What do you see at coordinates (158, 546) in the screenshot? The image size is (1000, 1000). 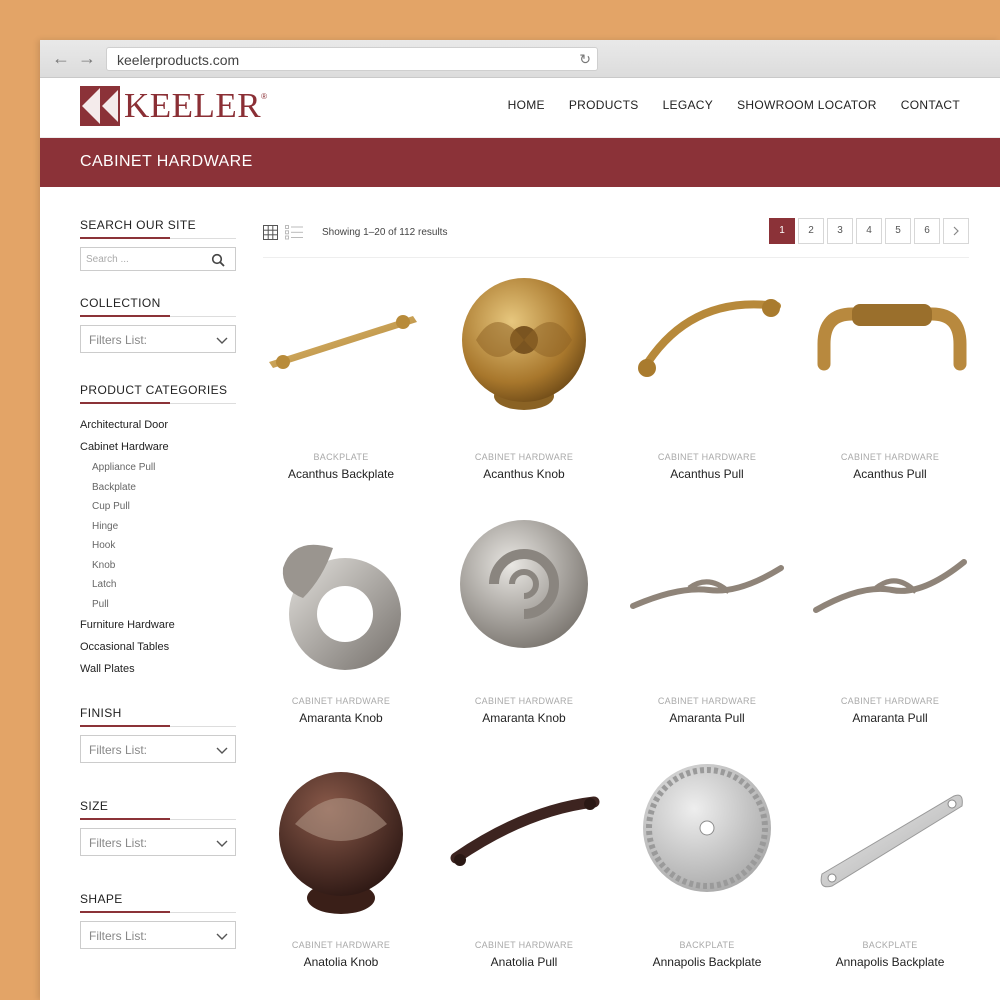 I see `subcategory-hook: Hook` at bounding box center [158, 546].